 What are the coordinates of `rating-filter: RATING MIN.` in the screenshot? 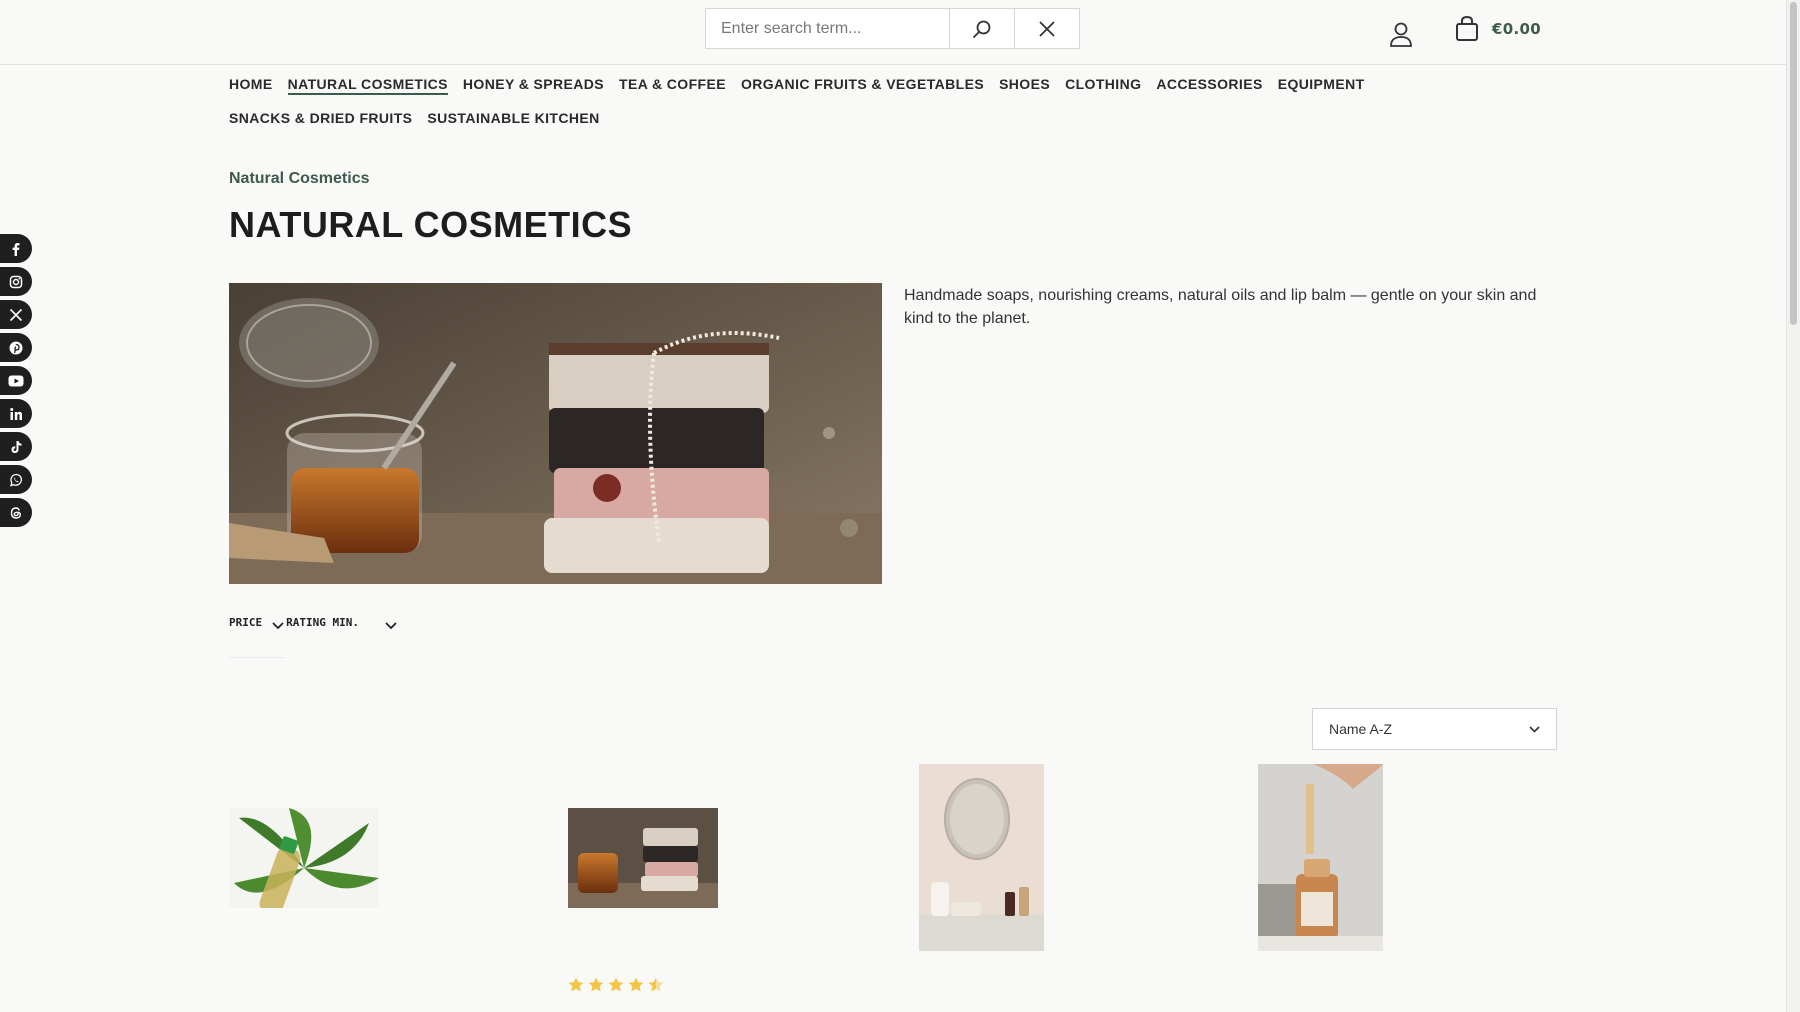 It's located at (341, 622).